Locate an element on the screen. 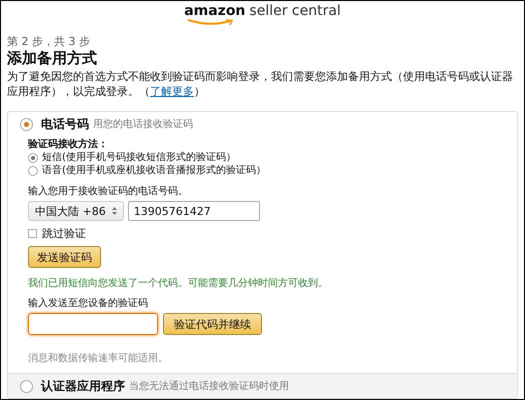  phone-label: 输入您用于接收验证码的电话号码。 is located at coordinates (108, 191).